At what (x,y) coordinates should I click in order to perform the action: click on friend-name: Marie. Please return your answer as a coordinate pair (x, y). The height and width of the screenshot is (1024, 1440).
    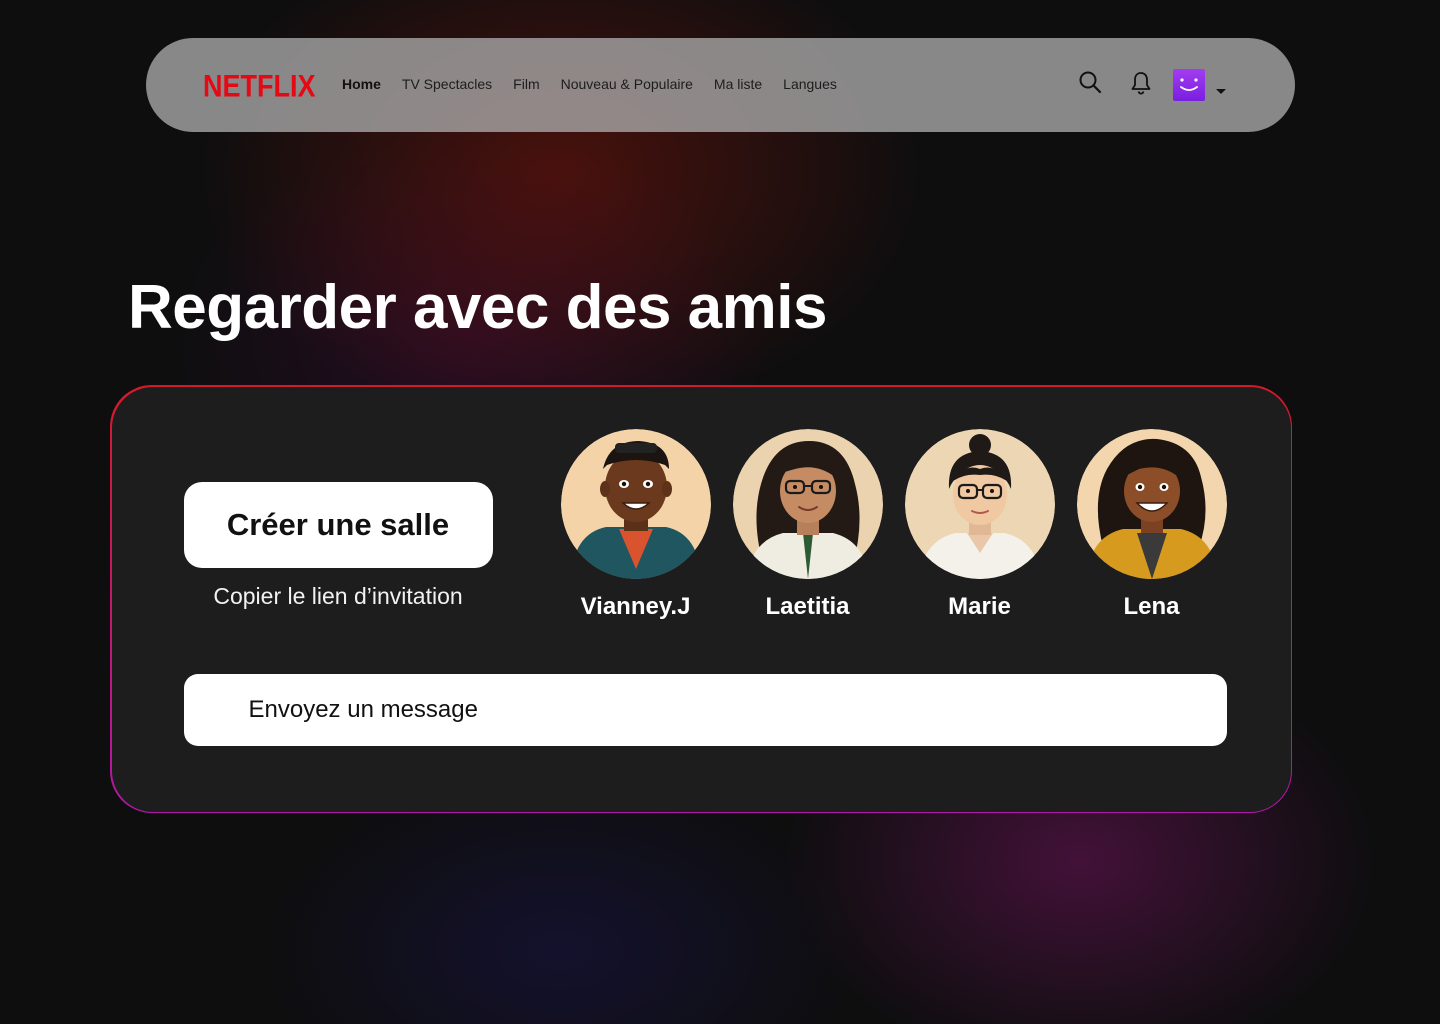
    Looking at the image, I should click on (979, 606).